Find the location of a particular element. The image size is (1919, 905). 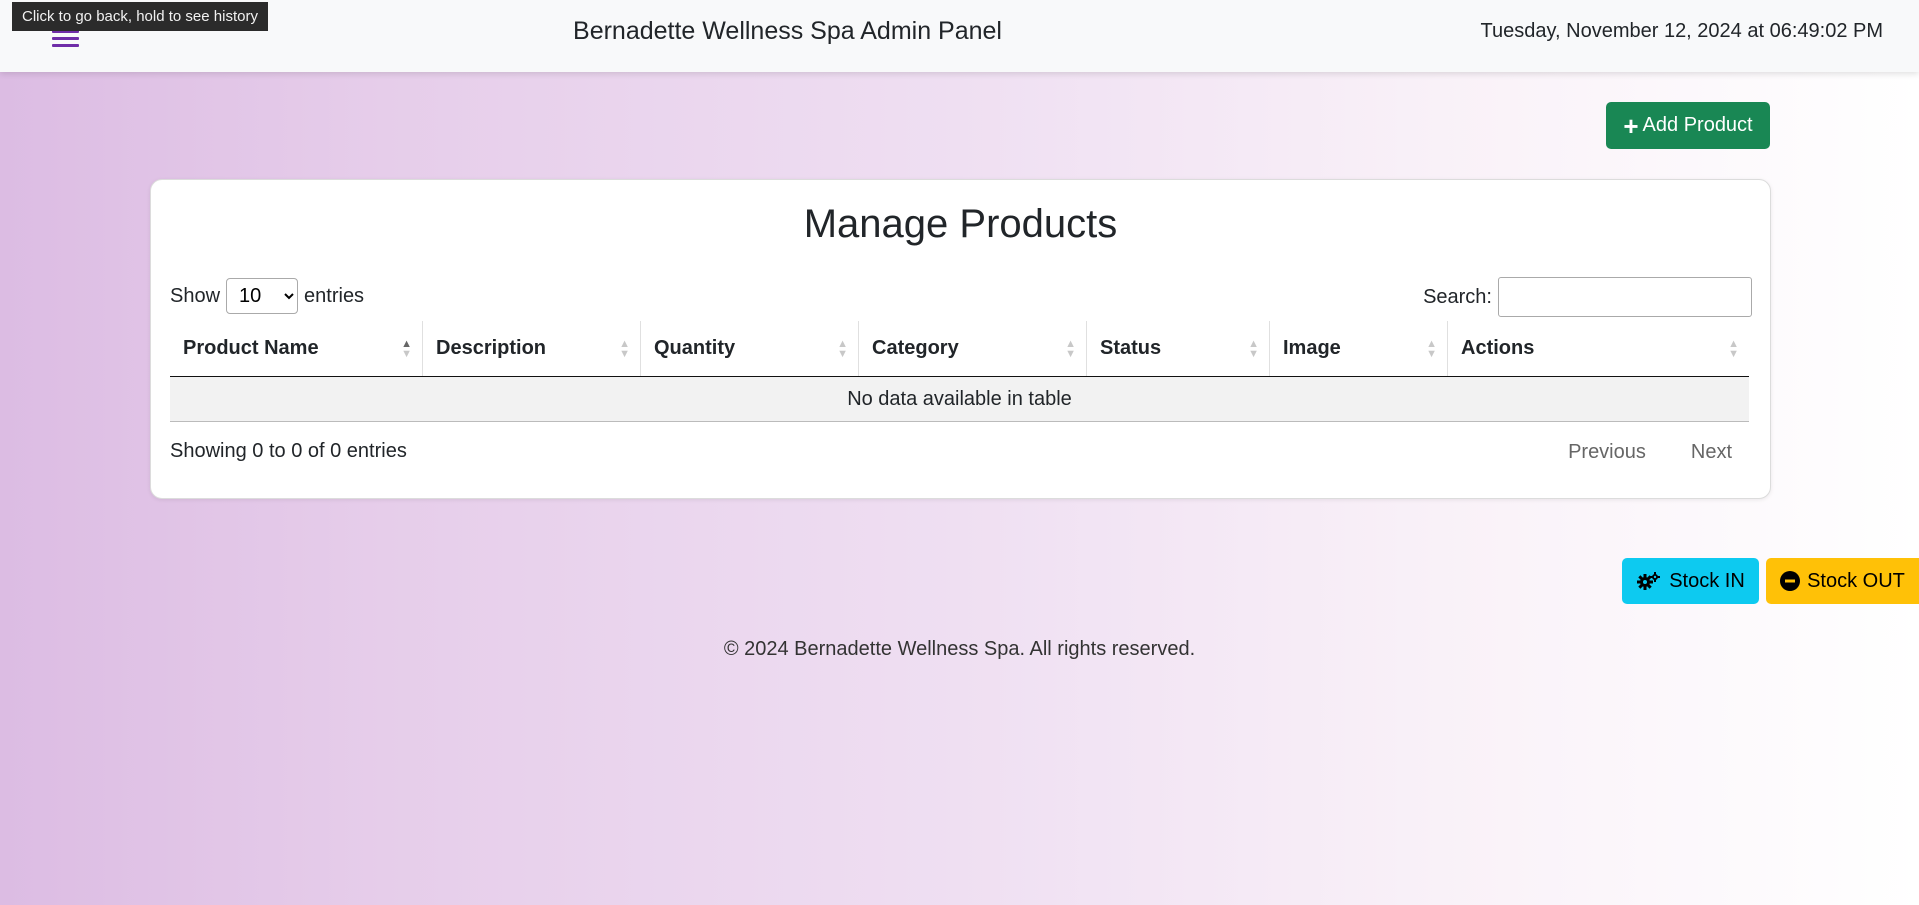

table-info: Showing 0 to 0 of 0 entries is located at coordinates (288, 451).